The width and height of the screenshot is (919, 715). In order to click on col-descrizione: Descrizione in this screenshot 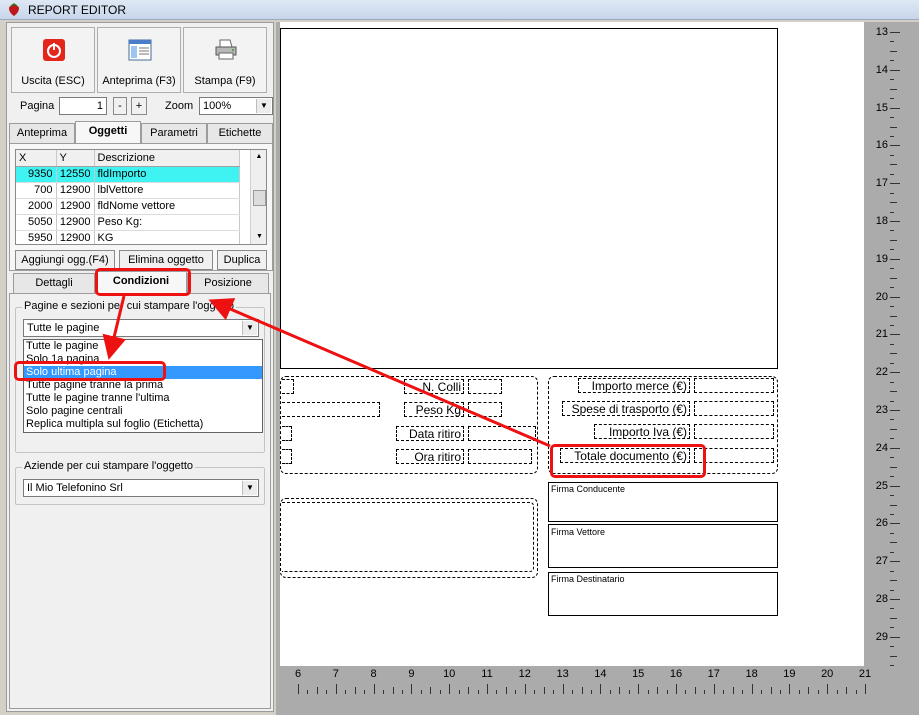, I will do `click(167, 158)`.